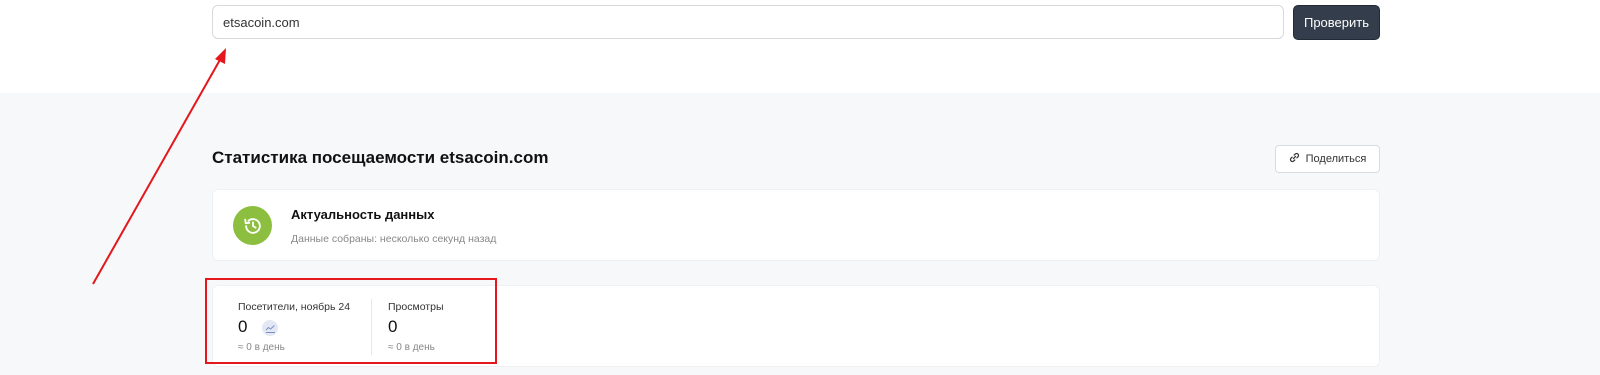 Image resolution: width=1600 pixels, height=375 pixels. Describe the element at coordinates (1336, 159) in the screenshot. I see `share-button-label: Поделиться` at that location.